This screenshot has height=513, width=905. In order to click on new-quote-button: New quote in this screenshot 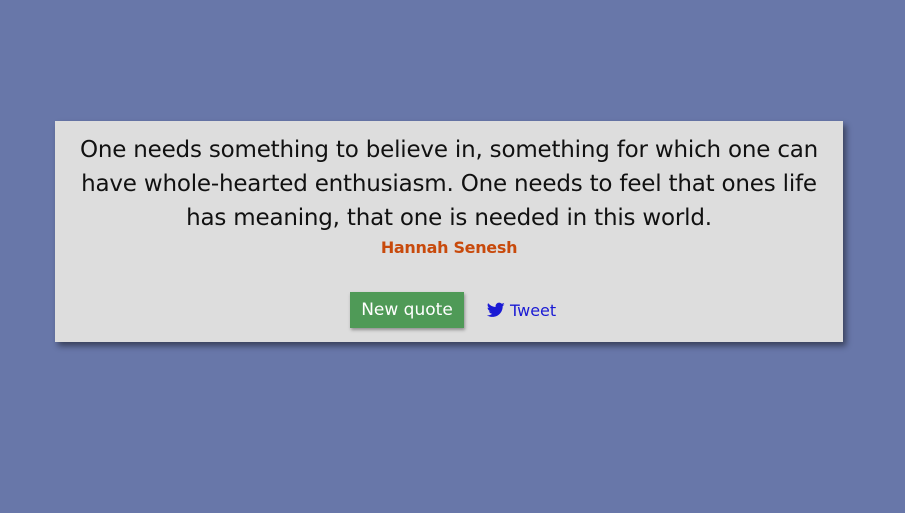, I will do `click(407, 310)`.